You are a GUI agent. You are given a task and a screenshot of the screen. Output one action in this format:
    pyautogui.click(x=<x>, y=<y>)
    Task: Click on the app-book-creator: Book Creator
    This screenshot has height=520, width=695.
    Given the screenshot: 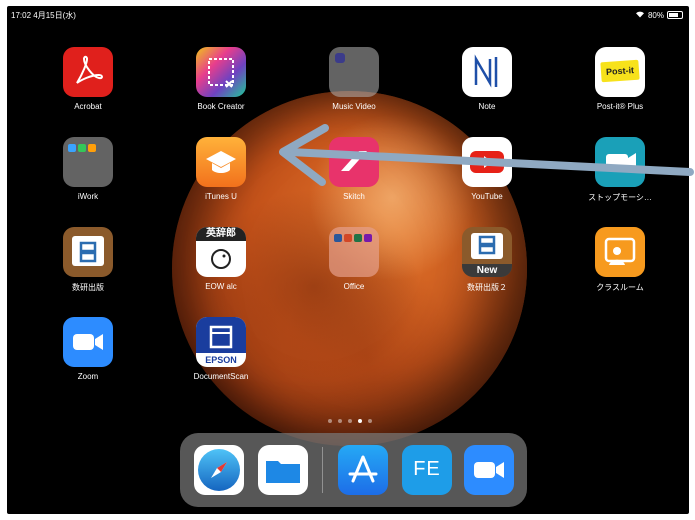 What is the action you would take?
    pyautogui.click(x=221, y=79)
    